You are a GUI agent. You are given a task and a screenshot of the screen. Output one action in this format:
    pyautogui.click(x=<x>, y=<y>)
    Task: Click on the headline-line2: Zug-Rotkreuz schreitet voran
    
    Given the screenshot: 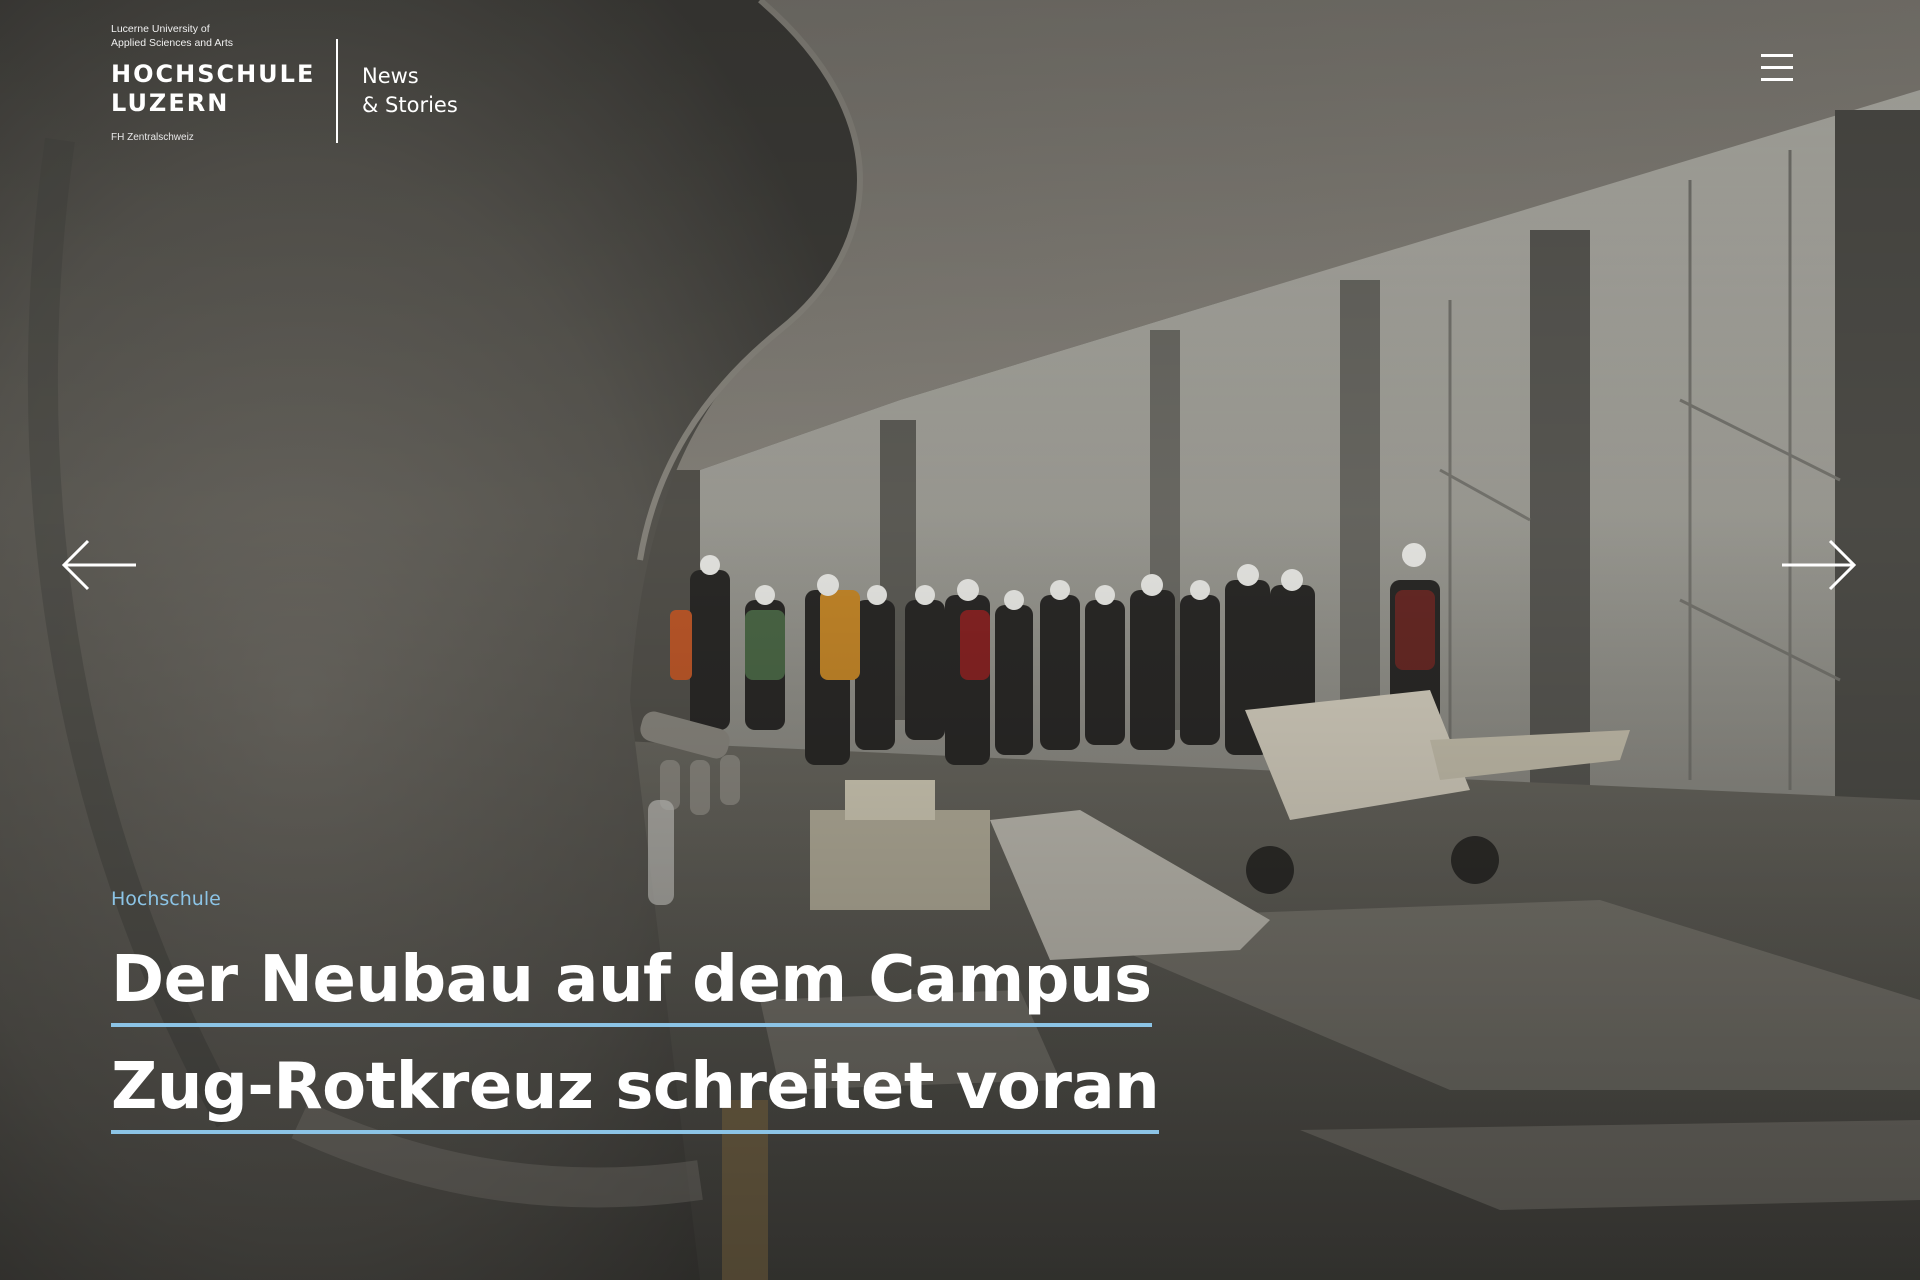 What is the action you would take?
    pyautogui.click(x=635, y=1089)
    